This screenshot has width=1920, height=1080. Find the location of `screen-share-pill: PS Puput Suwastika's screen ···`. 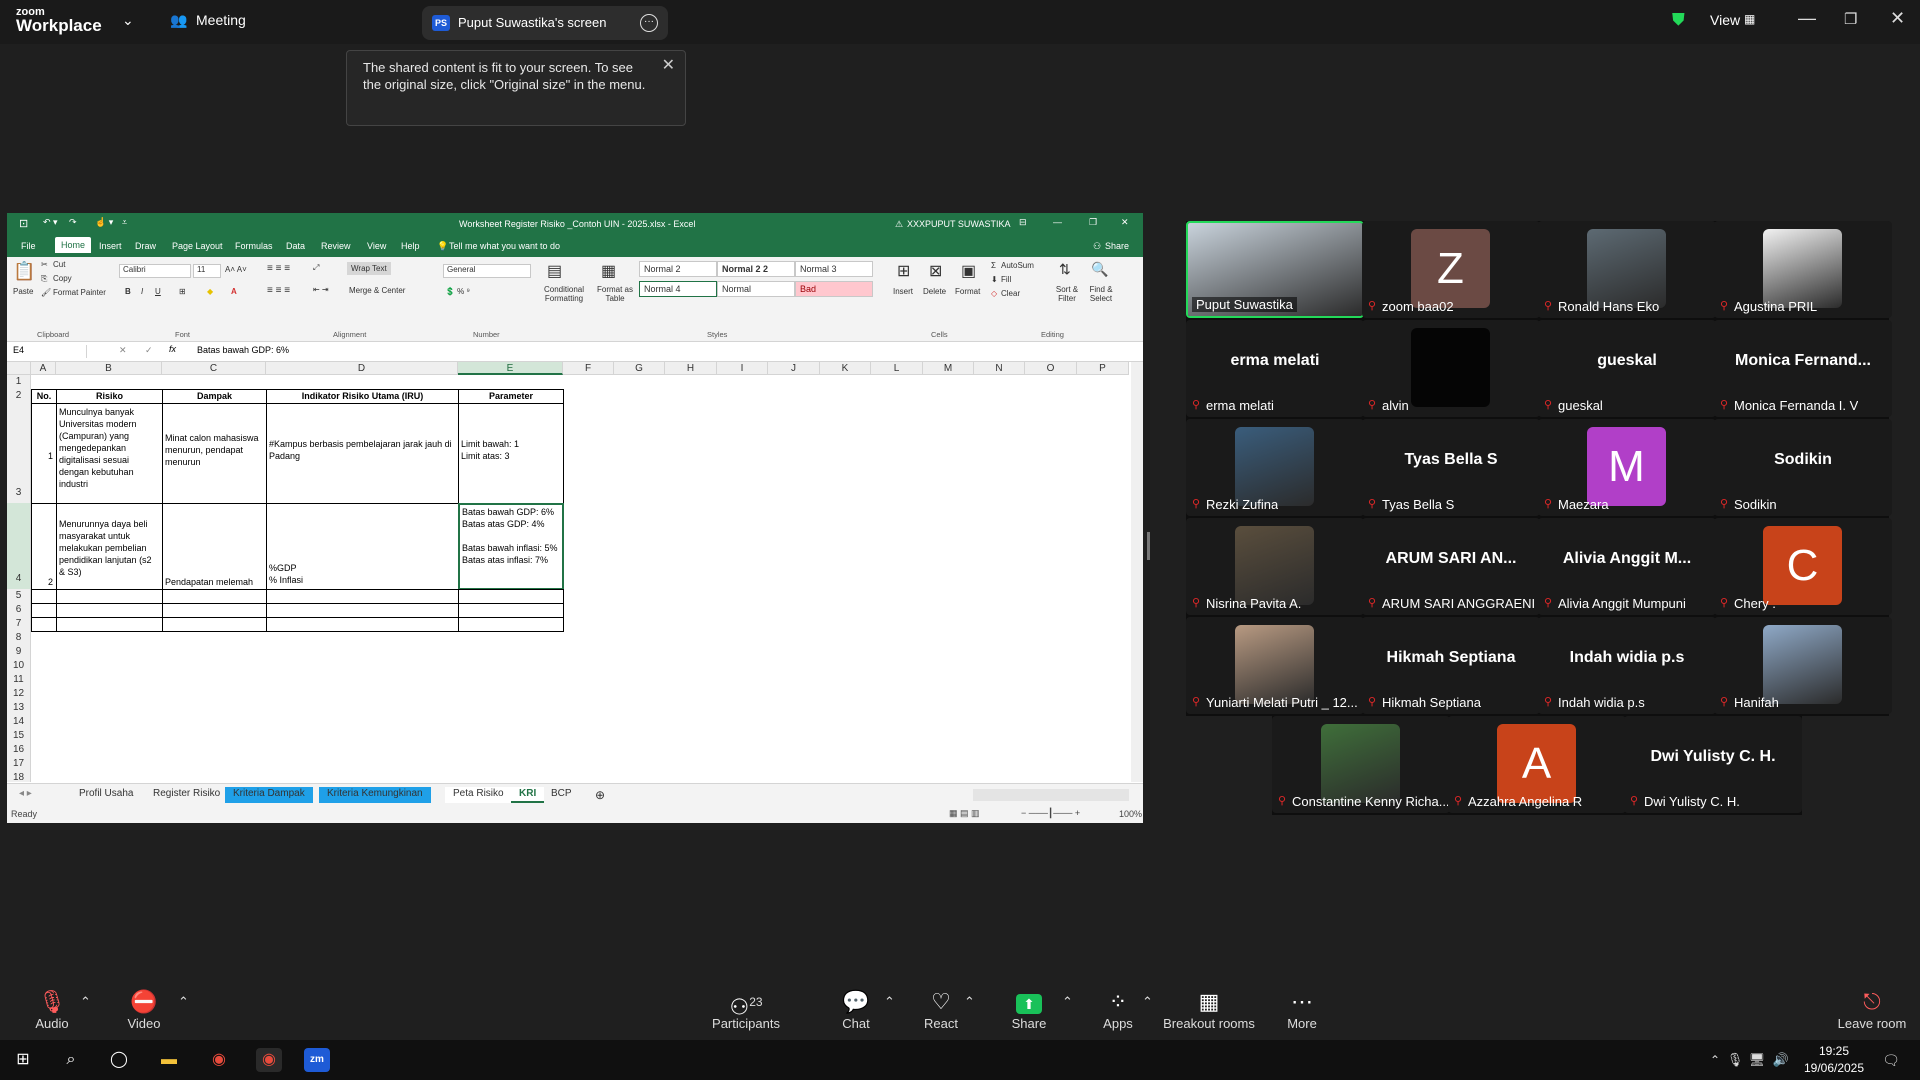

screen-share-pill: PS Puput Suwastika's screen ··· is located at coordinates (545, 23).